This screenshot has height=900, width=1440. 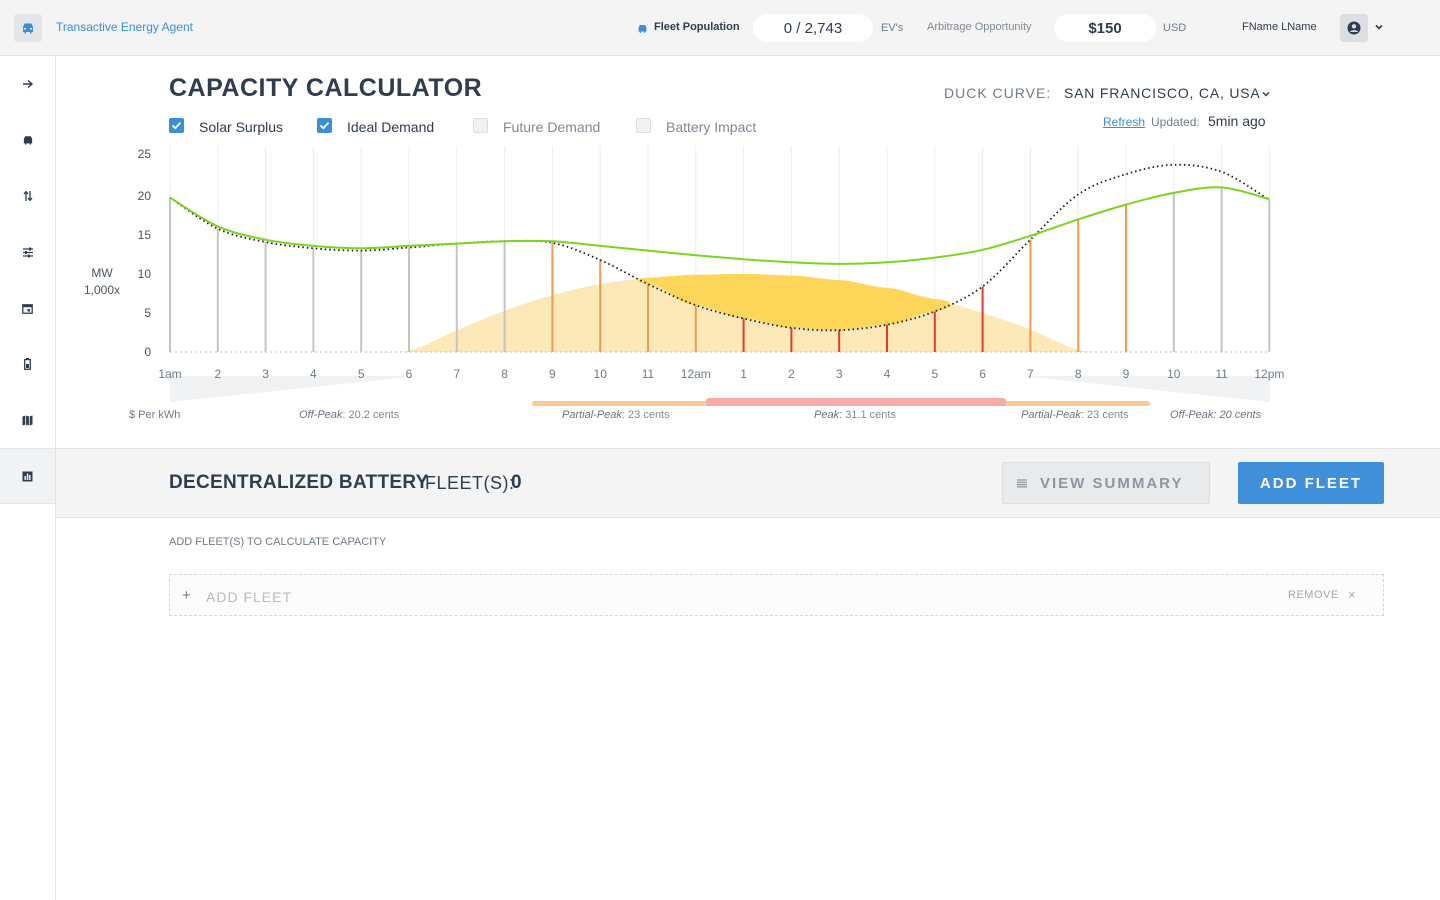 What do you see at coordinates (719, 225) in the screenshot?
I see `series-ideal-demand` at bounding box center [719, 225].